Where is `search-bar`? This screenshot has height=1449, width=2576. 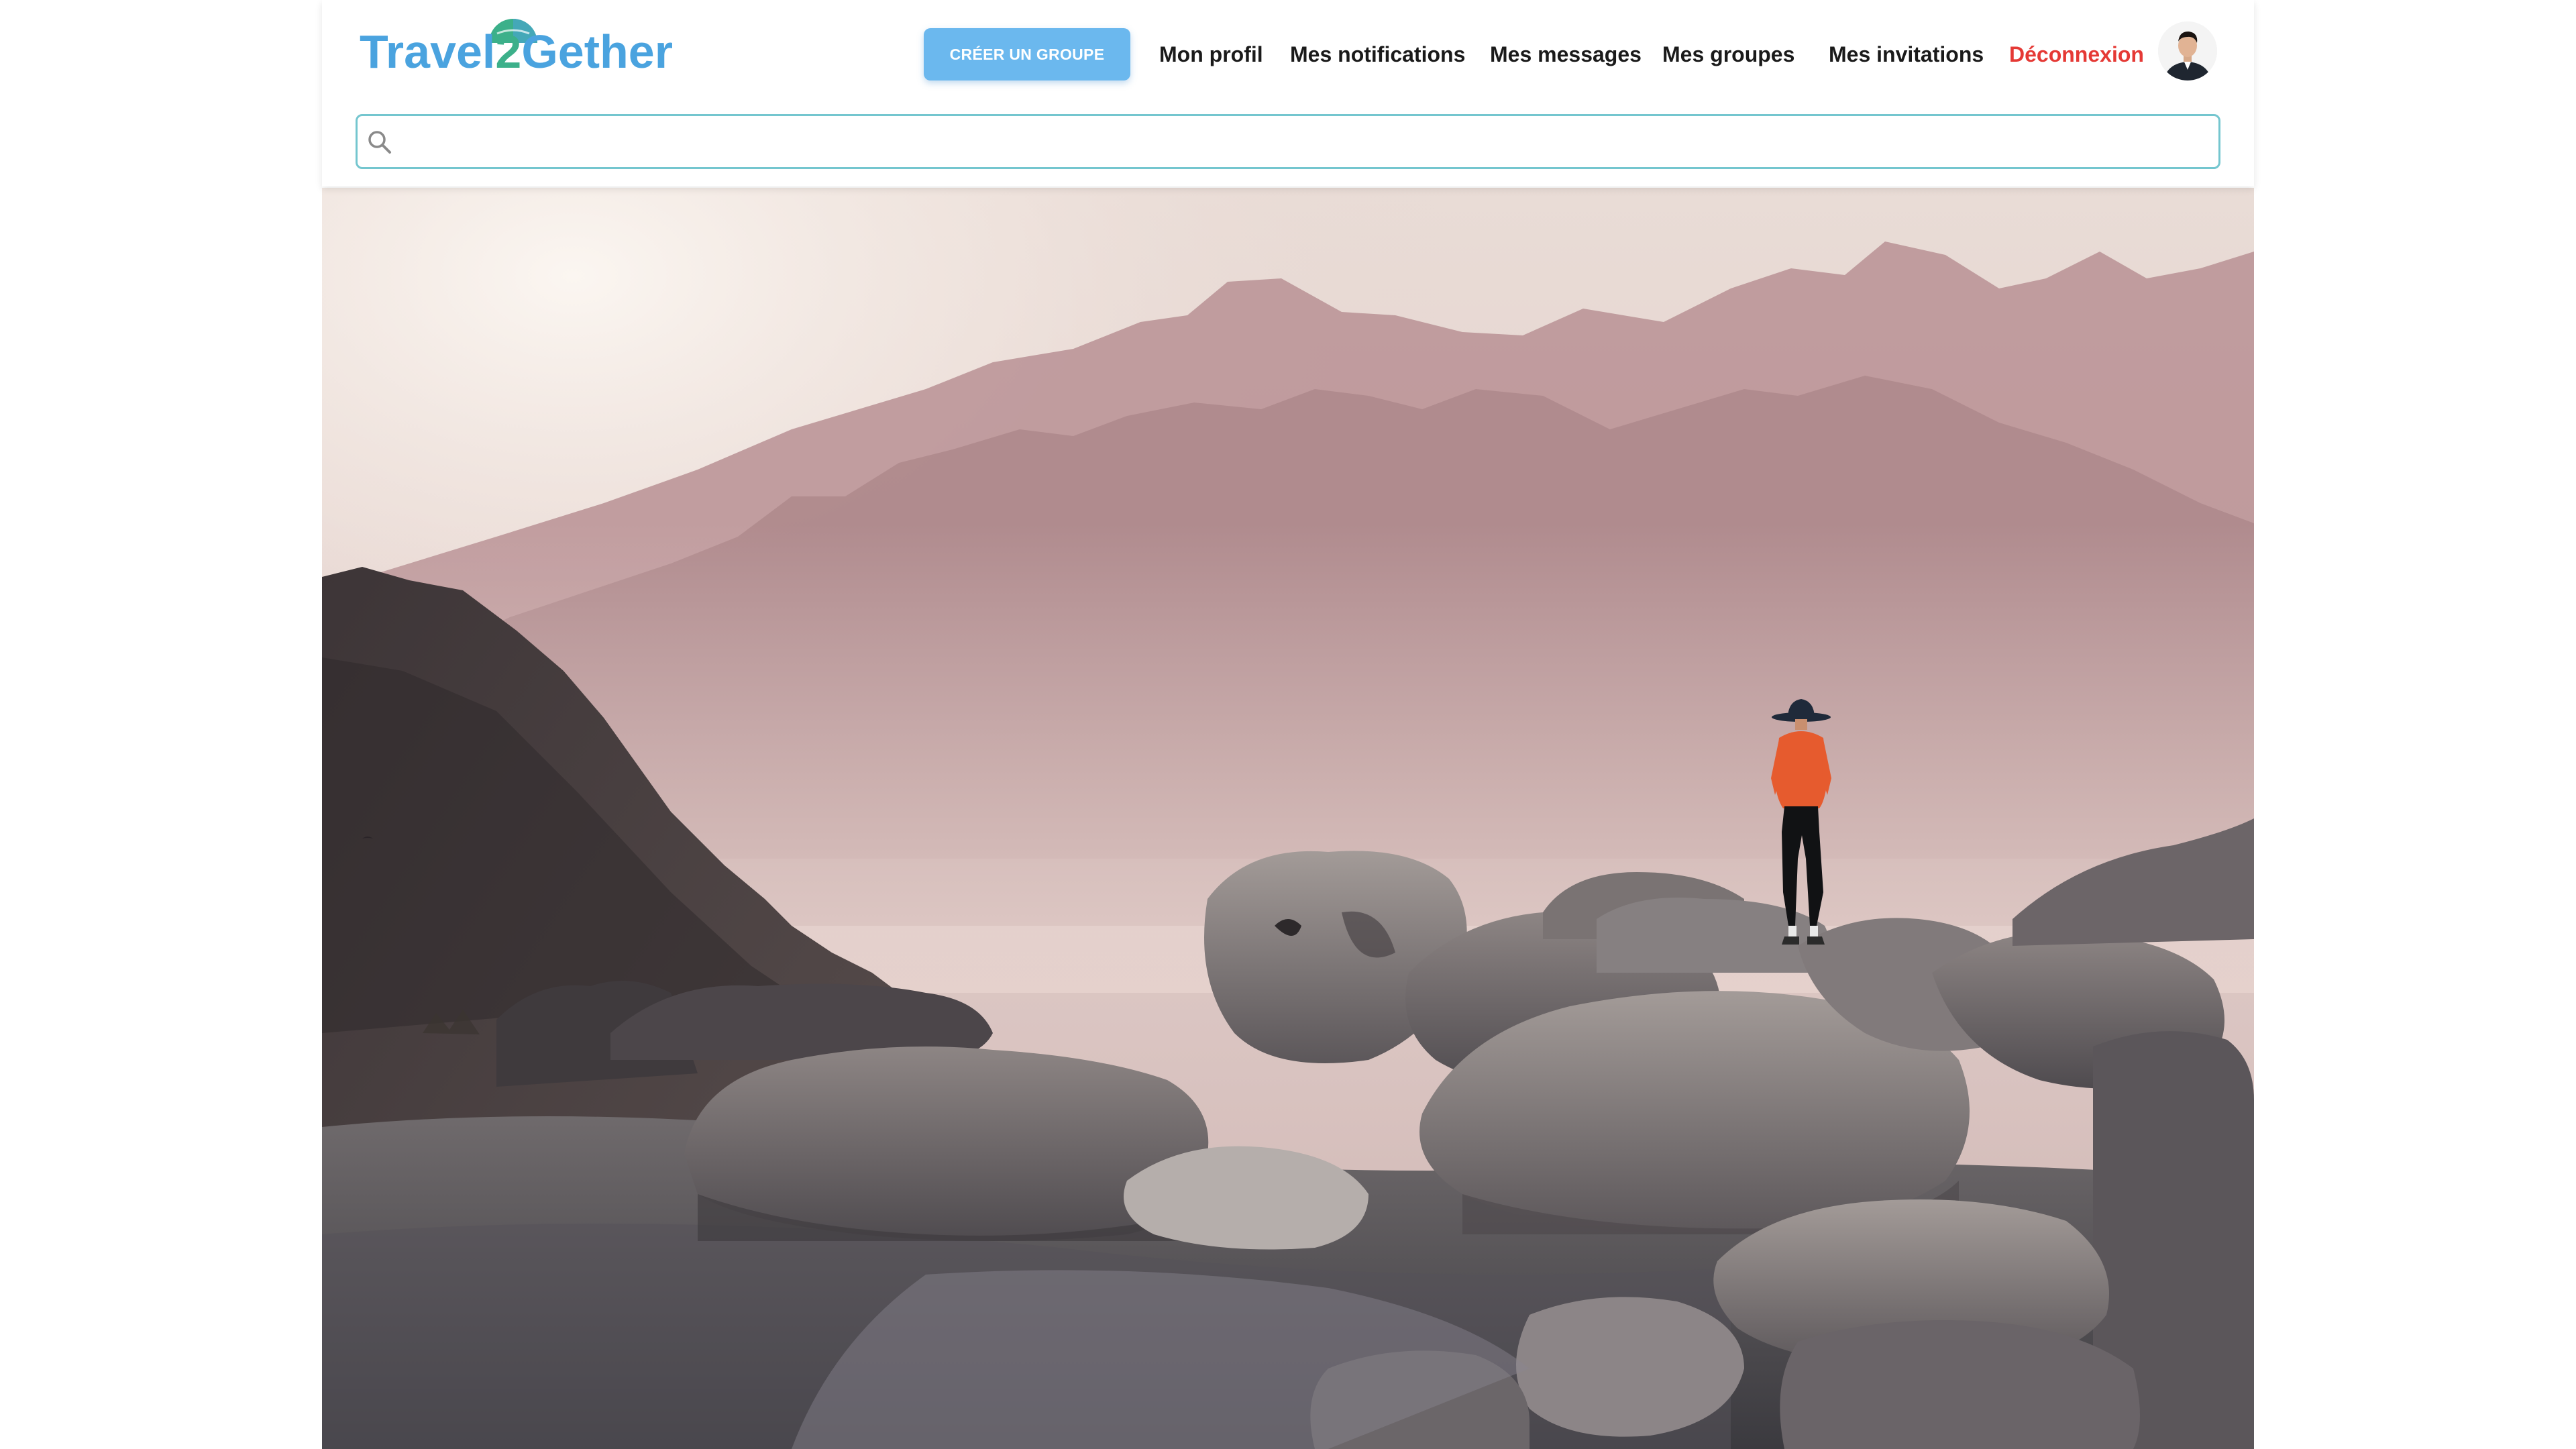 search-bar is located at coordinates (1288, 141).